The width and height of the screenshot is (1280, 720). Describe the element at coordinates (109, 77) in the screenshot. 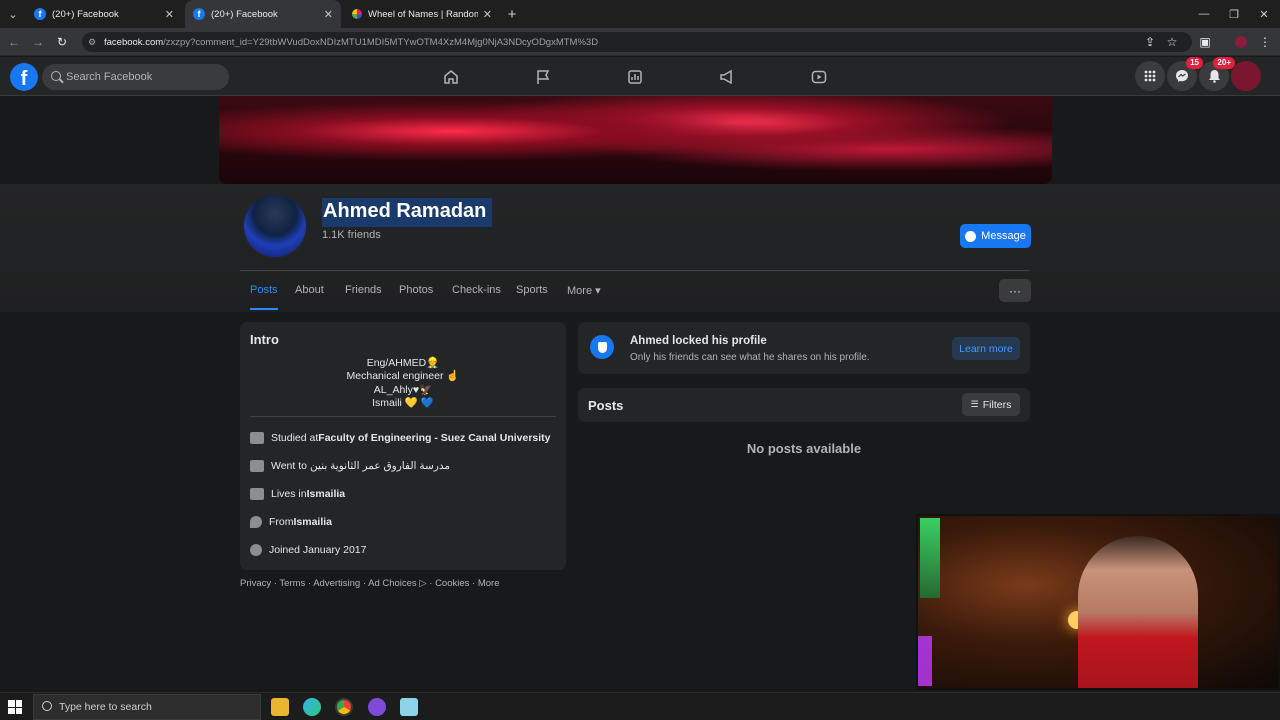

I see `search-placeholder: Search Facebook` at that location.